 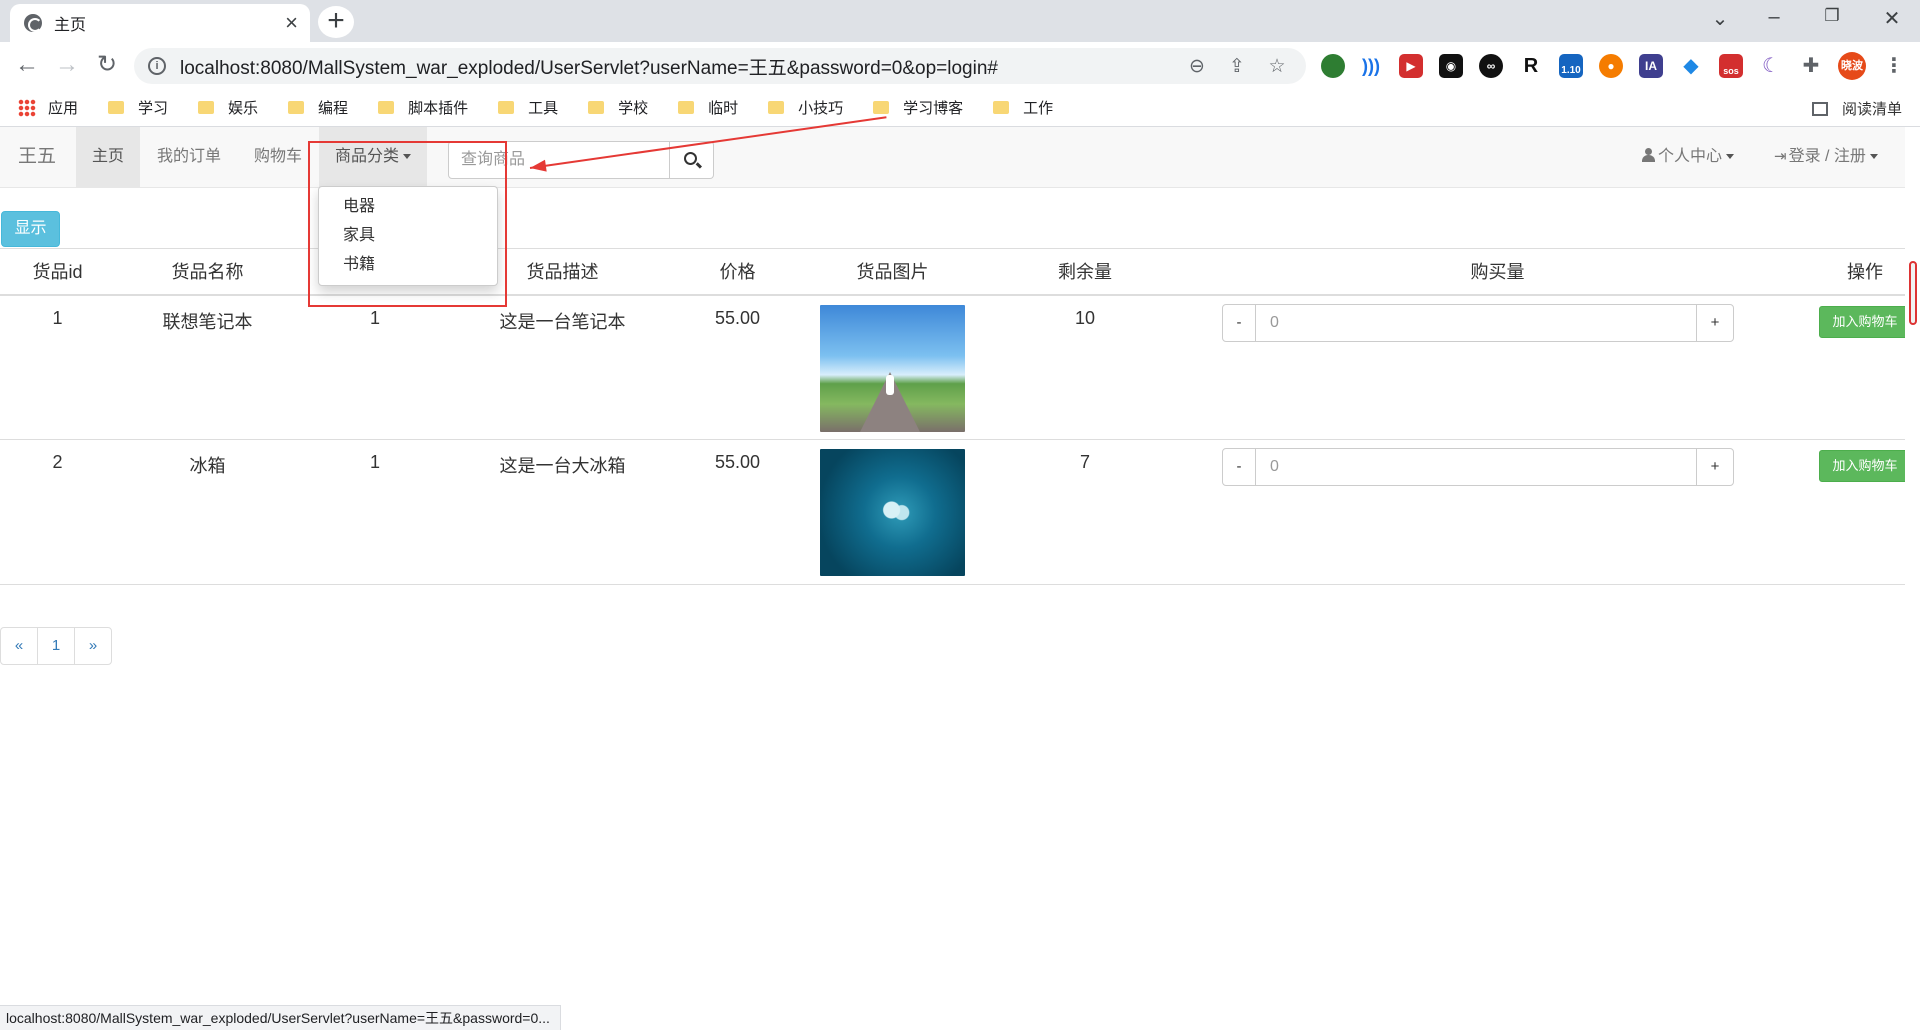 I want to click on bookmark-label: 临时, so click(x=723, y=108).